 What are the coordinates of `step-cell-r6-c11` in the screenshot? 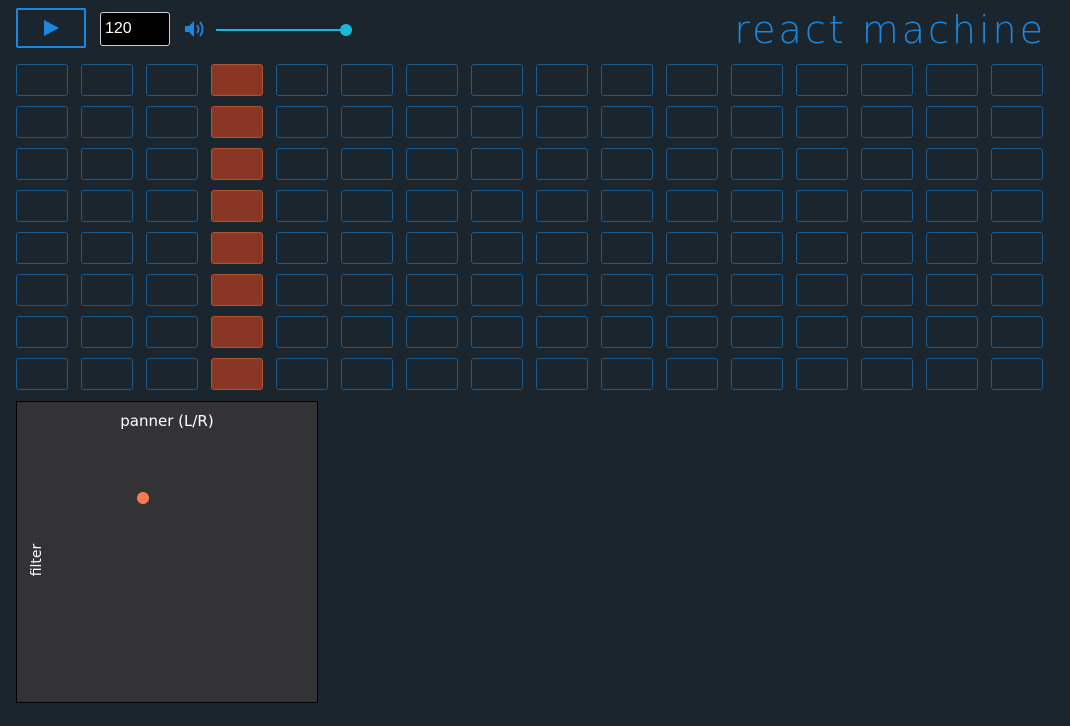 It's located at (692, 290).